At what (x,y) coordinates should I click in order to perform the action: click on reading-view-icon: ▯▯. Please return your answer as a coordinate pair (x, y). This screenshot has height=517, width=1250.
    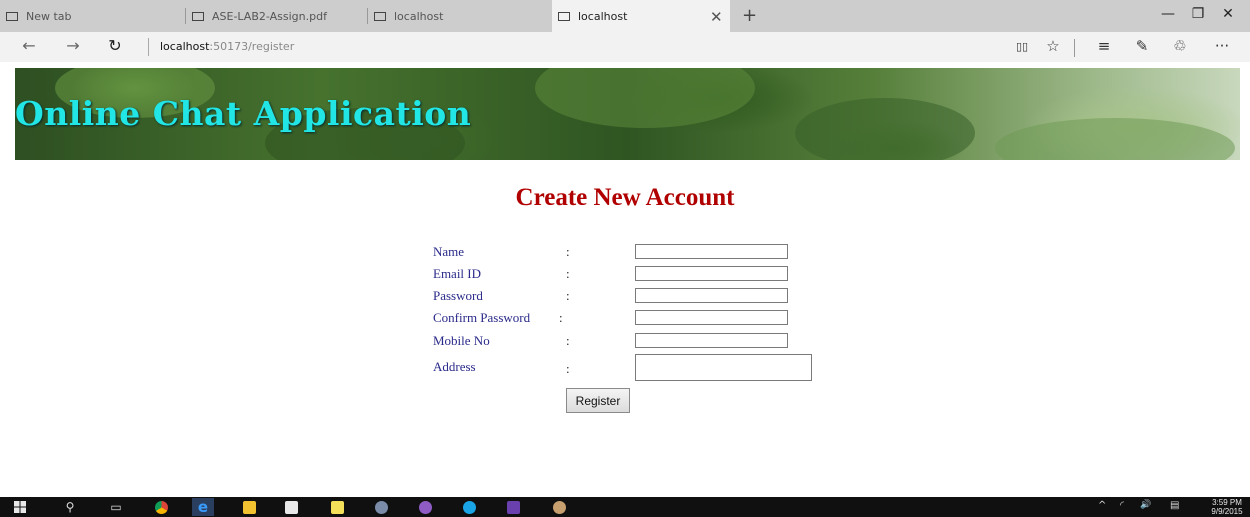
    Looking at the image, I should click on (1022, 46).